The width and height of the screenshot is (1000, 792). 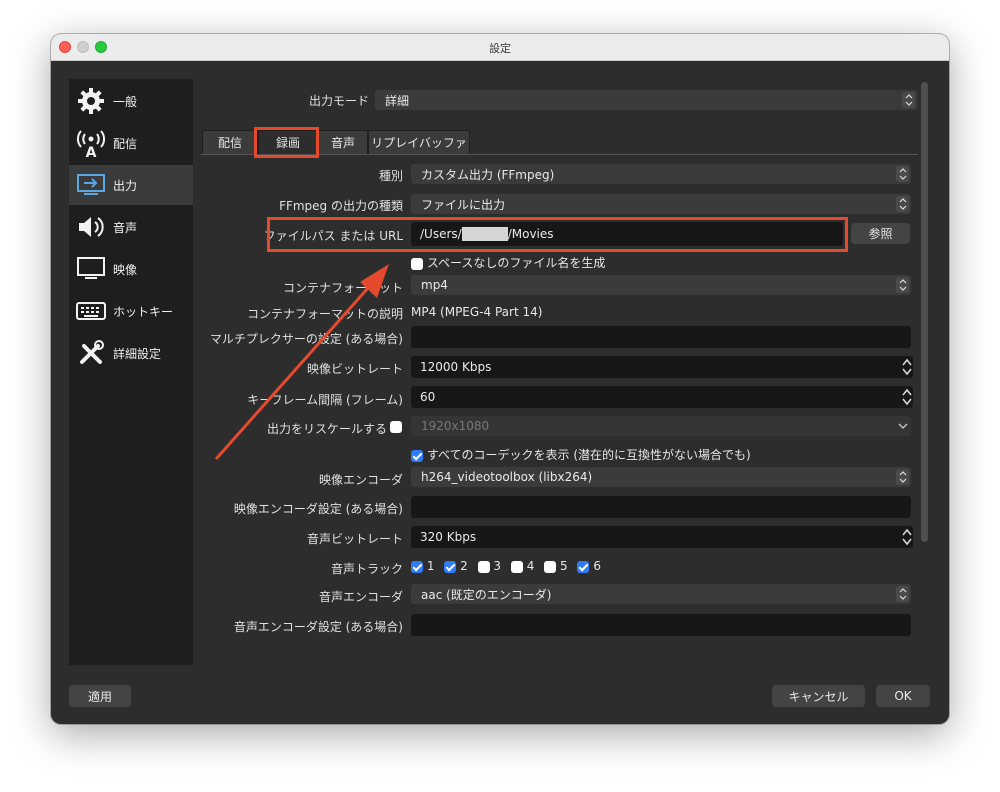 I want to click on cancel-button: キャンセル, so click(x=818, y=696).